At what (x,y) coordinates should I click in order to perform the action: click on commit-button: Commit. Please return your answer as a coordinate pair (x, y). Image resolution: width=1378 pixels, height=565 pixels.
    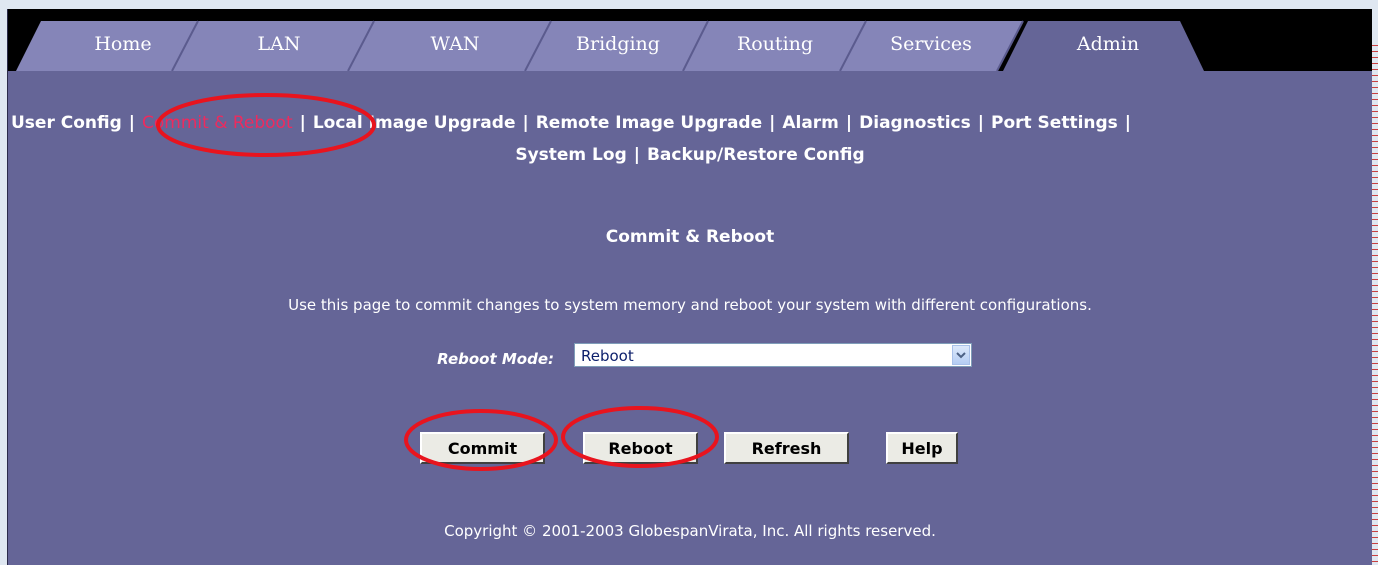
    Looking at the image, I should click on (482, 448).